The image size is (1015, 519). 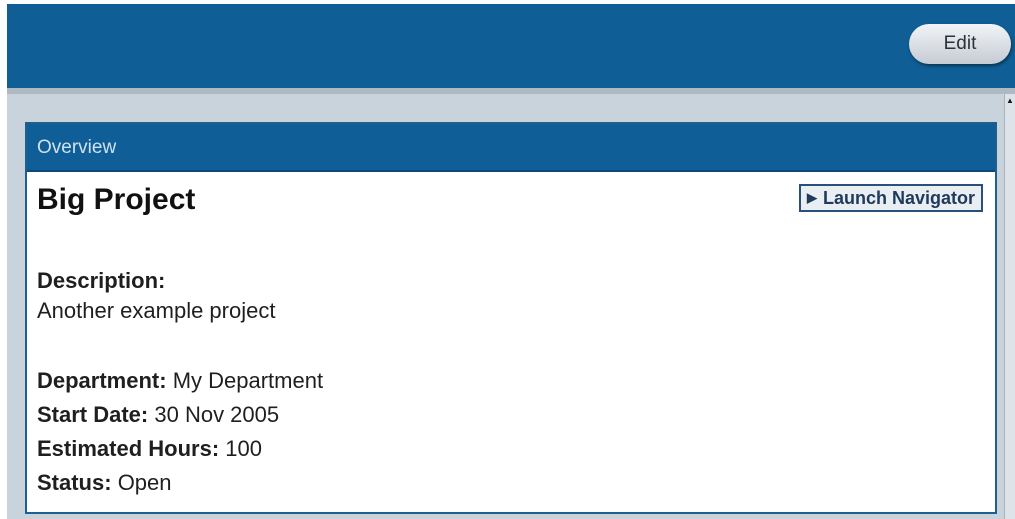 I want to click on field-label: Status:, so click(x=77, y=482).